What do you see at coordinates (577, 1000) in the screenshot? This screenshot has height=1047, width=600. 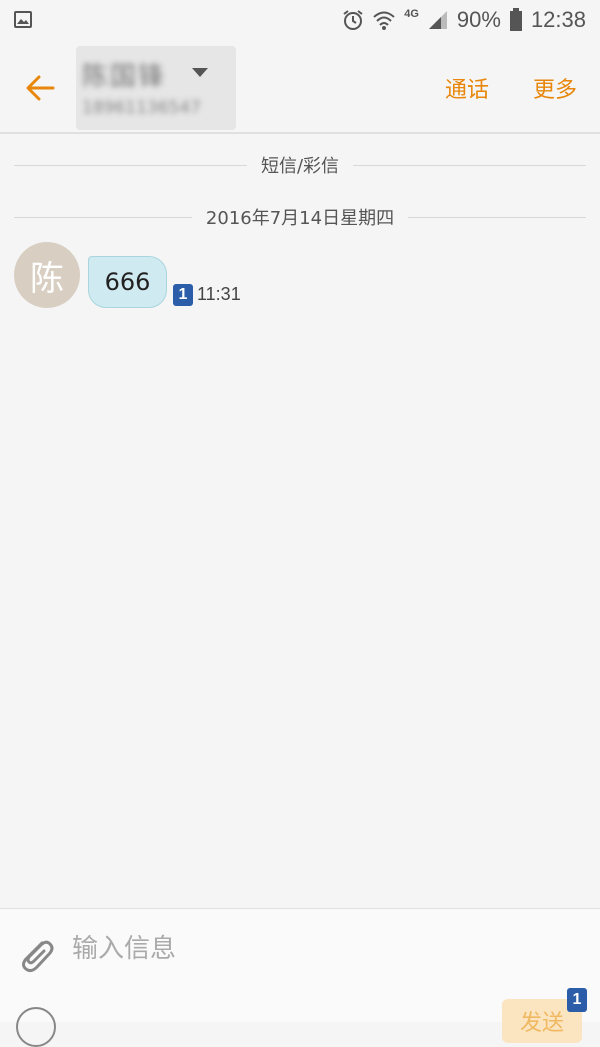 I see `send-sim-badge: 1` at bounding box center [577, 1000].